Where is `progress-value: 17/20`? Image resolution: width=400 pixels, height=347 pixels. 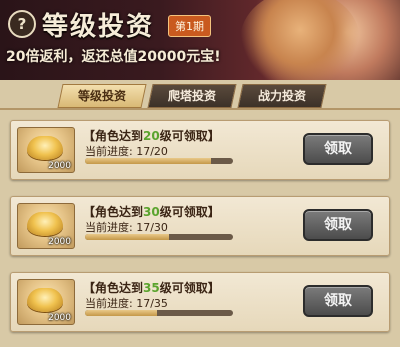
progress-value: 17/20 is located at coordinates (152, 151).